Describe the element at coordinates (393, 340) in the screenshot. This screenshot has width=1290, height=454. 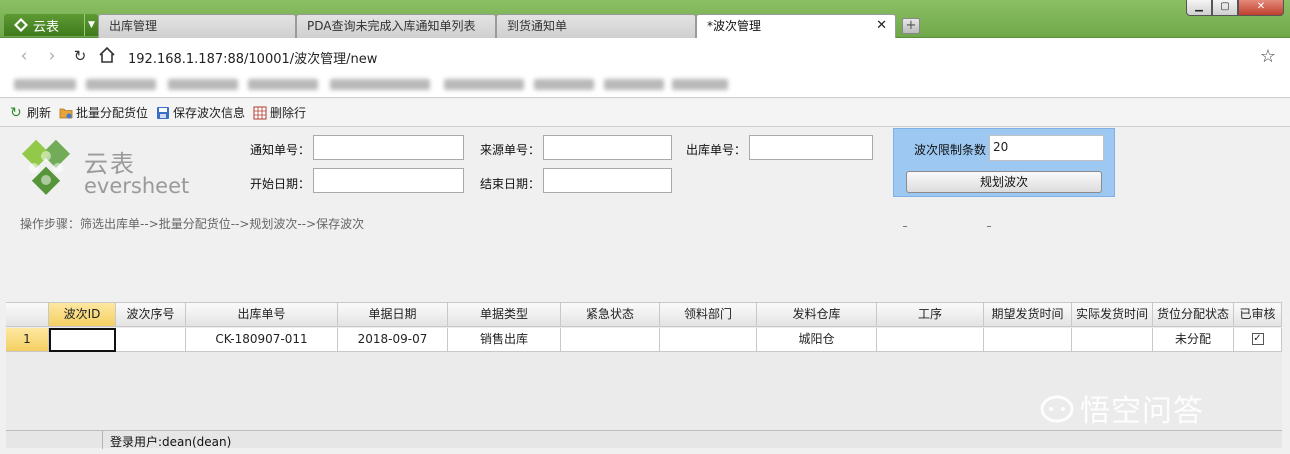
I see `cell-doc-date: 2018-09-07` at that location.